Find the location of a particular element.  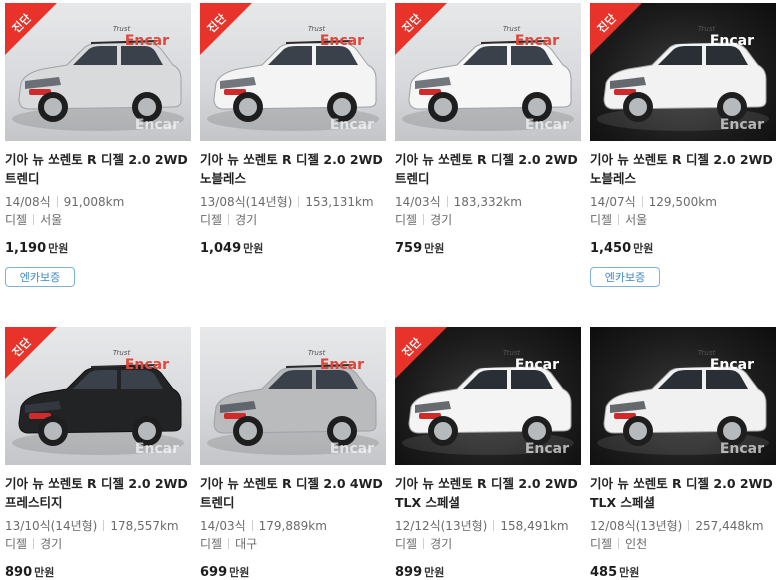

listing-year: 13/08식(14년형) is located at coordinates (246, 202).